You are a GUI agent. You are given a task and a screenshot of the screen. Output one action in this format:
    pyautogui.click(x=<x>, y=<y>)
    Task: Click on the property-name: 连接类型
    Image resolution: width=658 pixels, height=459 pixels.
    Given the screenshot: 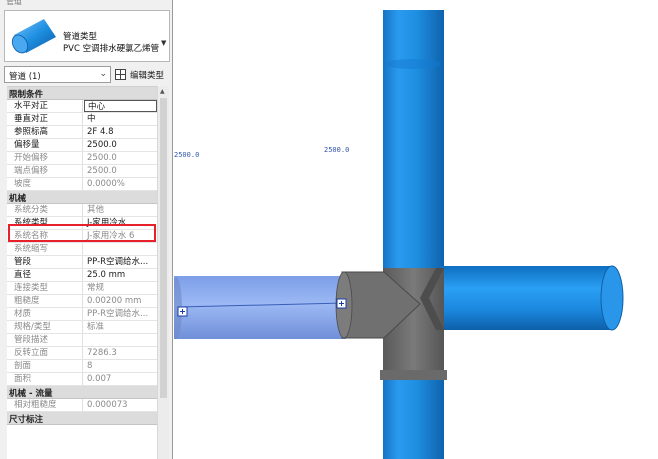 What is the action you would take?
    pyautogui.click(x=45, y=288)
    